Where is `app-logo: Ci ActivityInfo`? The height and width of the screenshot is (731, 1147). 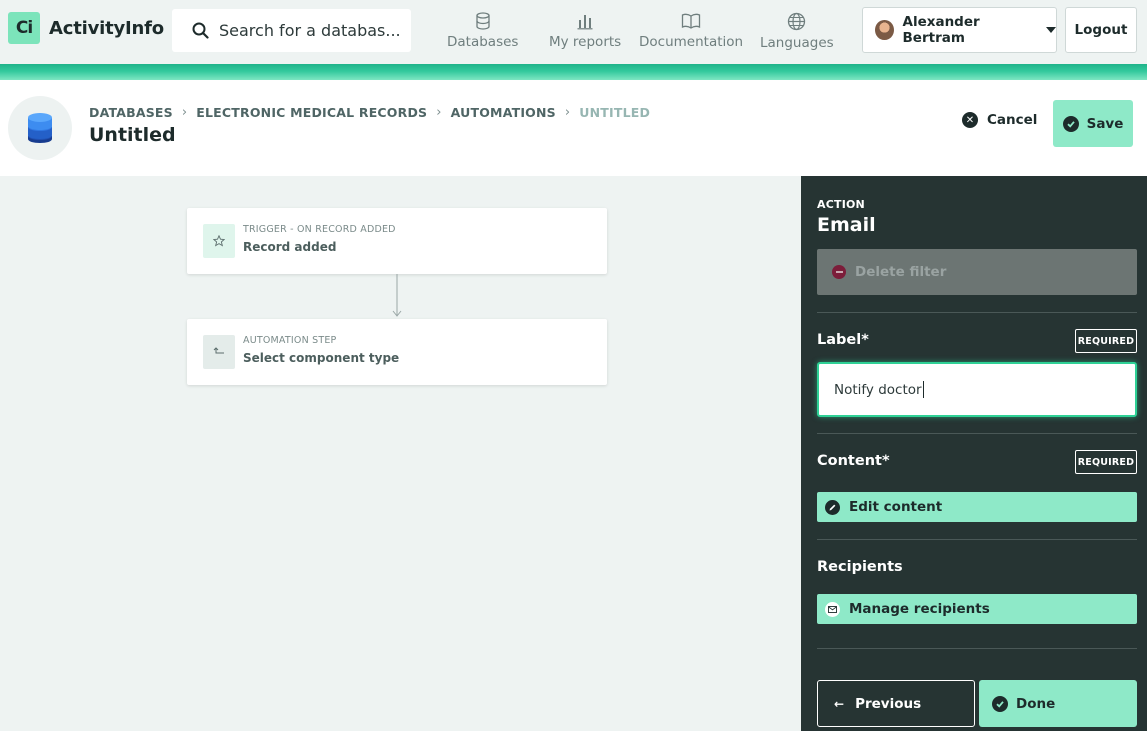
app-logo: Ci ActivityInfo is located at coordinates (86, 28).